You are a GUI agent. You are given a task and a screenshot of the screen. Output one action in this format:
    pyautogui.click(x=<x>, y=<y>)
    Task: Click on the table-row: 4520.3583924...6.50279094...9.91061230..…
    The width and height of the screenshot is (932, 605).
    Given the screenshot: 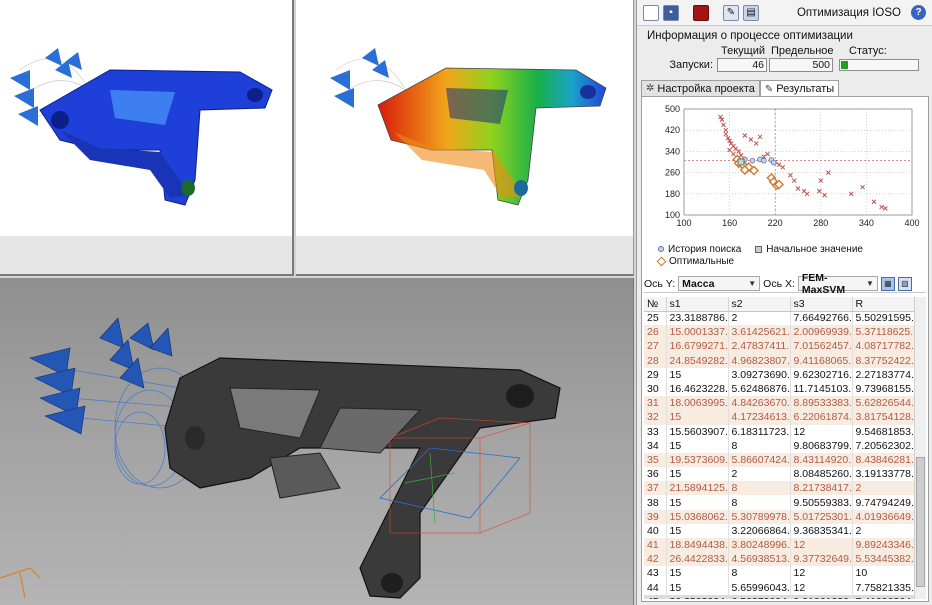 What is the action you would take?
    pyautogui.click(x=779, y=596)
    